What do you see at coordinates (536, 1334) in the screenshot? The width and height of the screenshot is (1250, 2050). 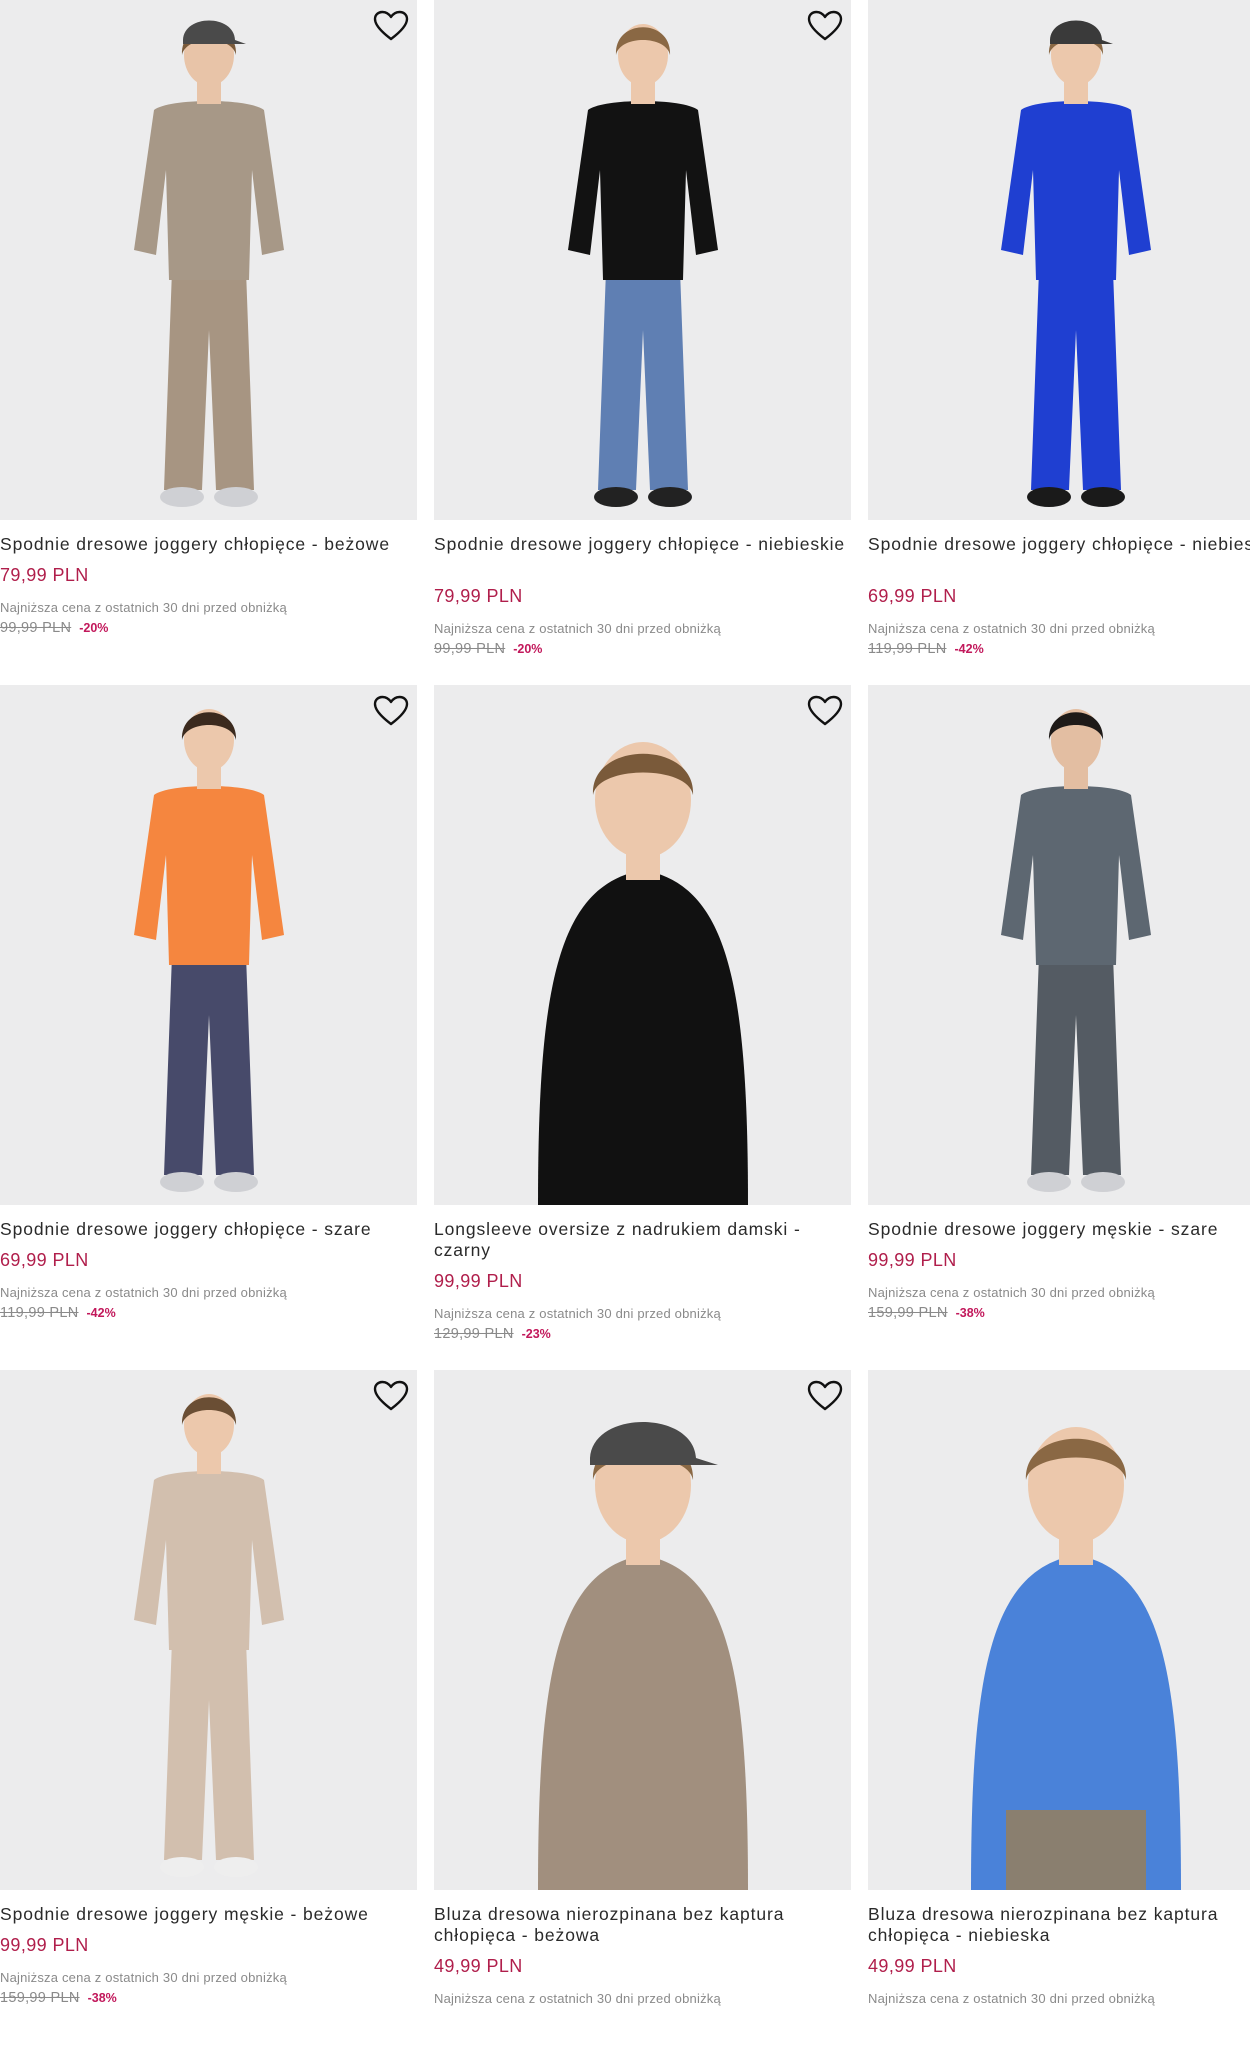 I see `discount-badge: -23%` at bounding box center [536, 1334].